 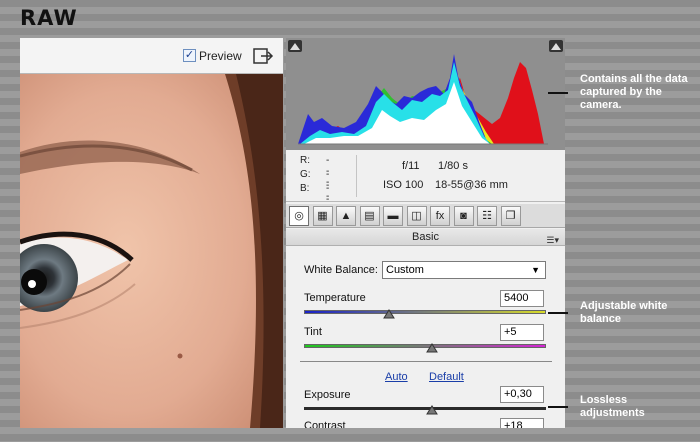 What do you see at coordinates (263, 56) in the screenshot?
I see `toggle-fullscreen-icon` at bounding box center [263, 56].